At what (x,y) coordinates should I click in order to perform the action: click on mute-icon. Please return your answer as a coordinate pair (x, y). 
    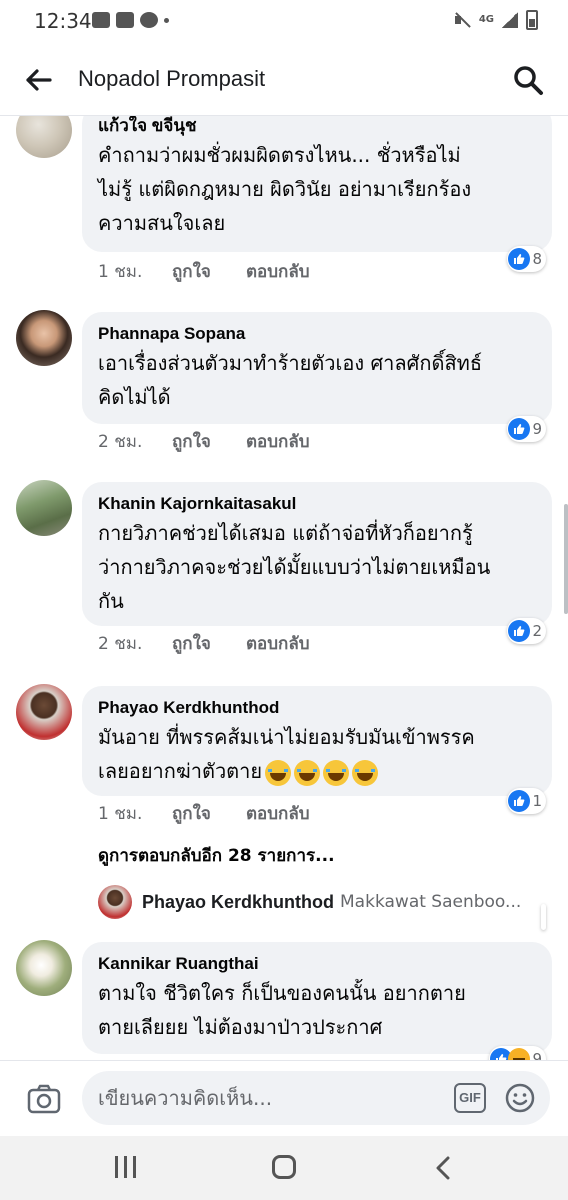
    Looking at the image, I should click on (462, 20).